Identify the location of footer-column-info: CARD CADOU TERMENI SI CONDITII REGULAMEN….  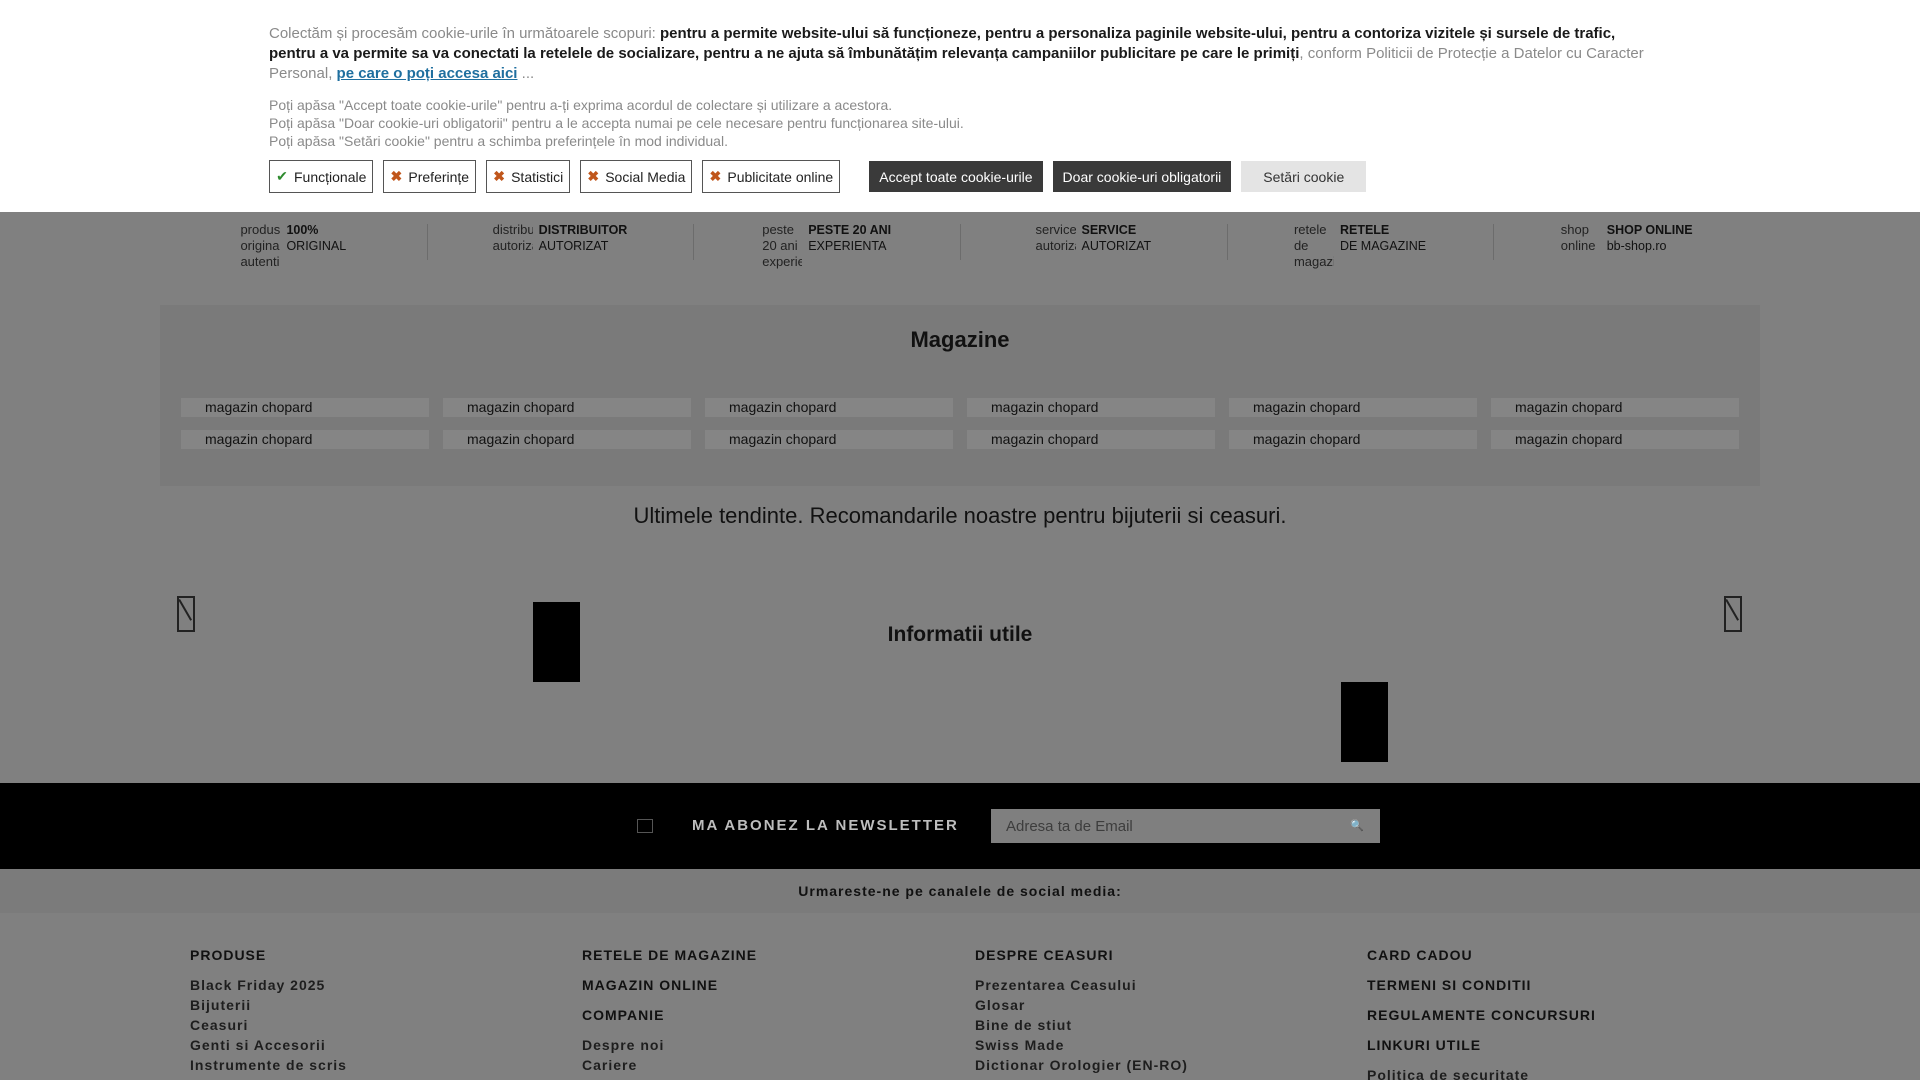
(1481, 1012).